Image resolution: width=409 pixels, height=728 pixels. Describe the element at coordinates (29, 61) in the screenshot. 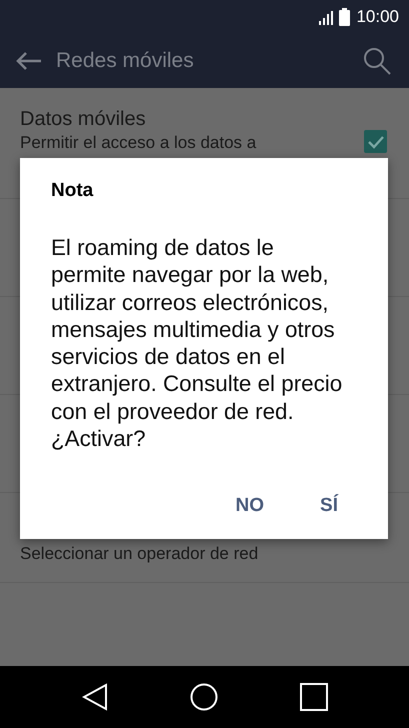

I see `back-arrow-icon` at that location.